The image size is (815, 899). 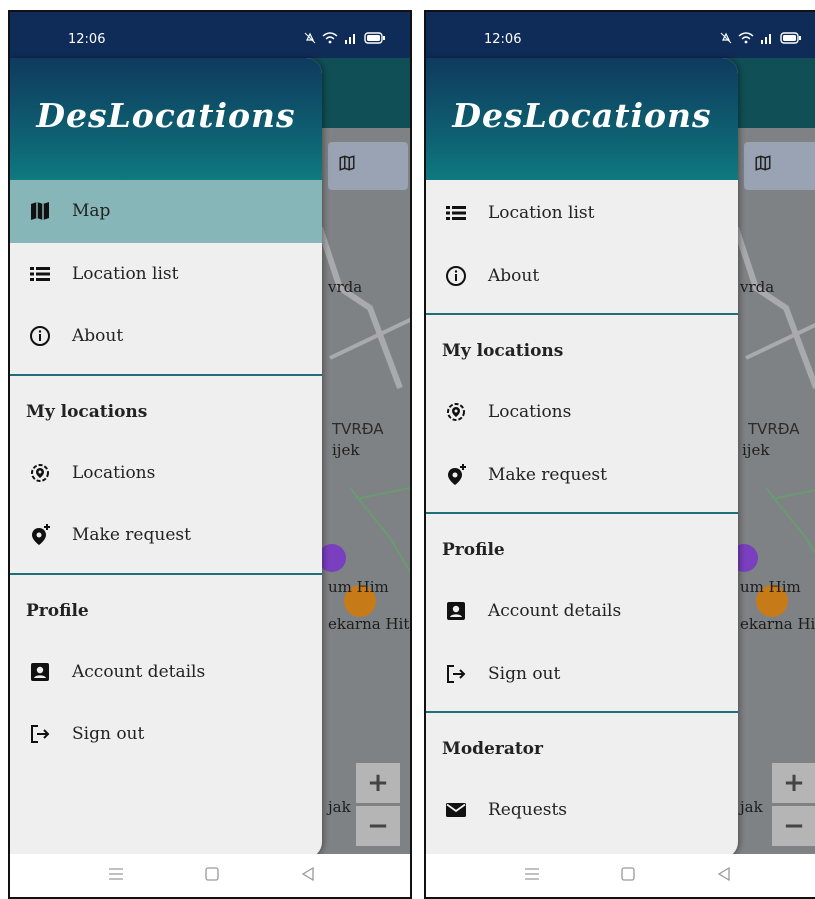 What do you see at coordinates (528, 810) in the screenshot?
I see `menu-item-label: Requests` at bounding box center [528, 810].